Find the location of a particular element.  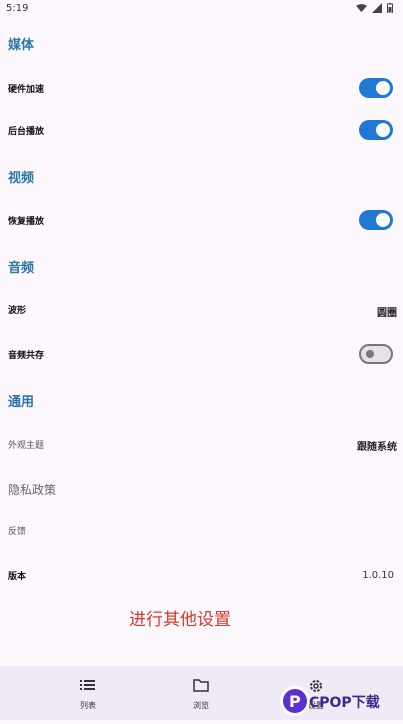

status-icons is located at coordinates (374, 8).